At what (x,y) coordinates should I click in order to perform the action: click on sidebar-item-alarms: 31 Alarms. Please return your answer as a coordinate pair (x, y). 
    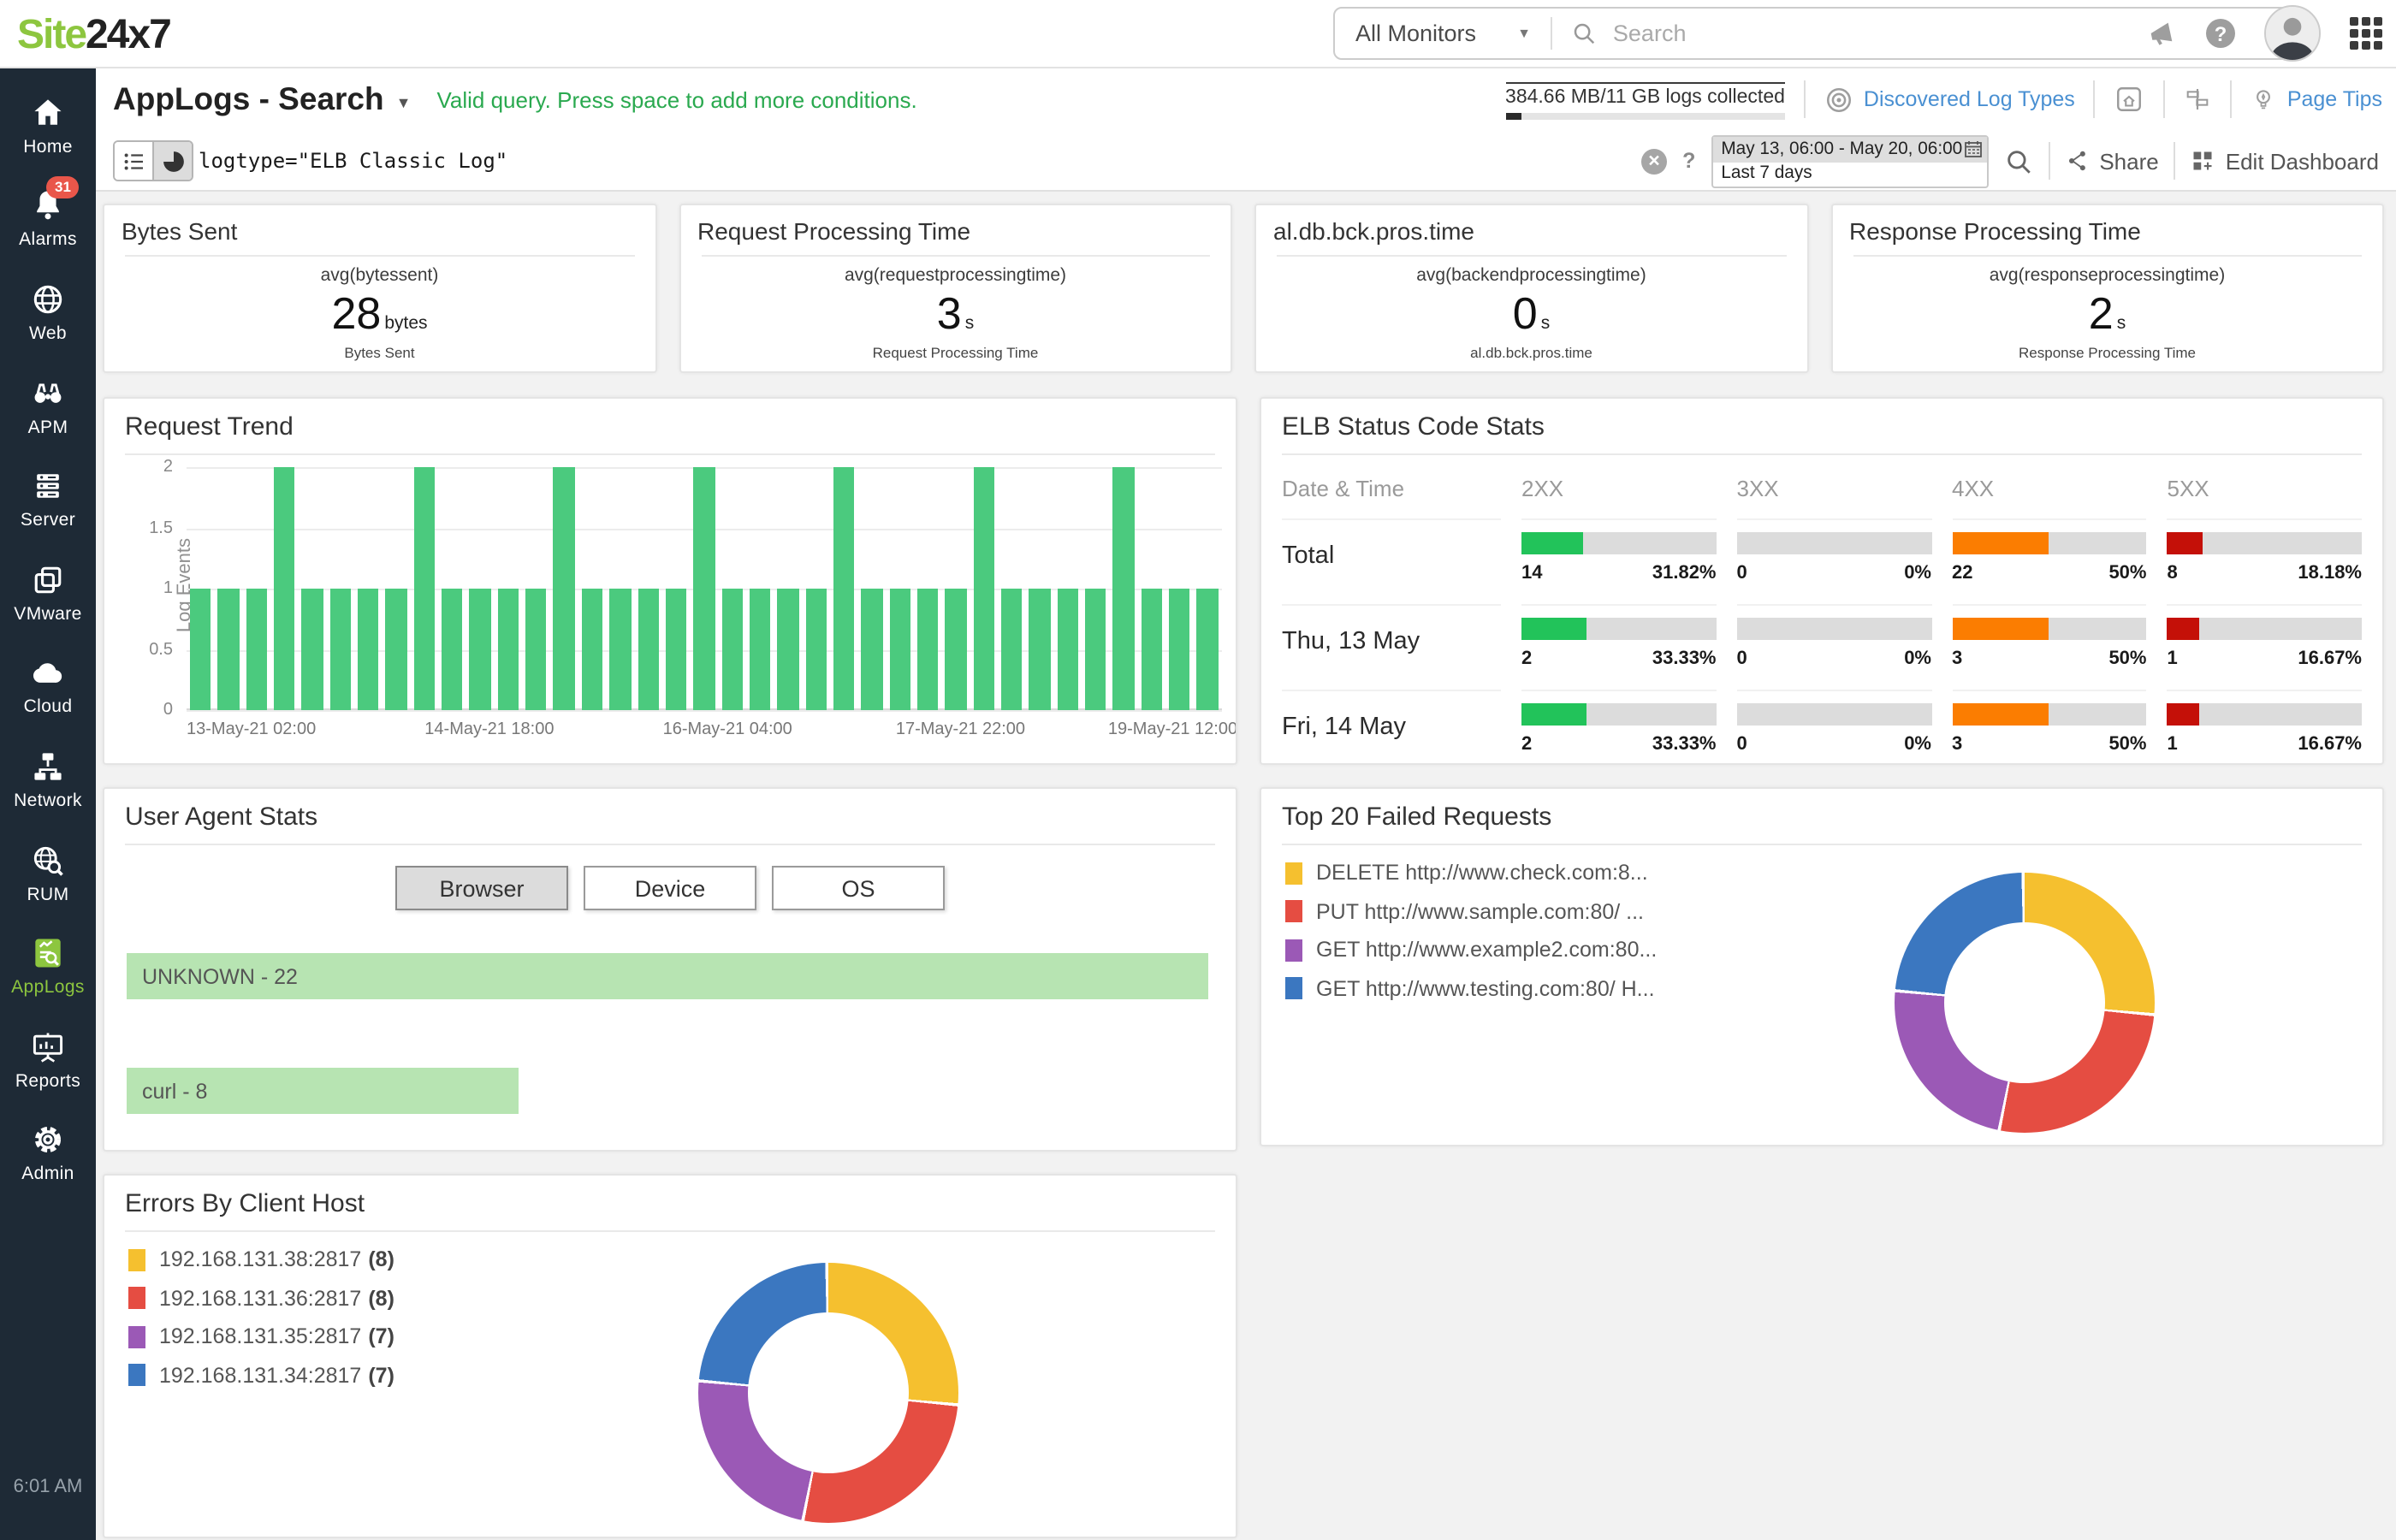
    Looking at the image, I should click on (48, 218).